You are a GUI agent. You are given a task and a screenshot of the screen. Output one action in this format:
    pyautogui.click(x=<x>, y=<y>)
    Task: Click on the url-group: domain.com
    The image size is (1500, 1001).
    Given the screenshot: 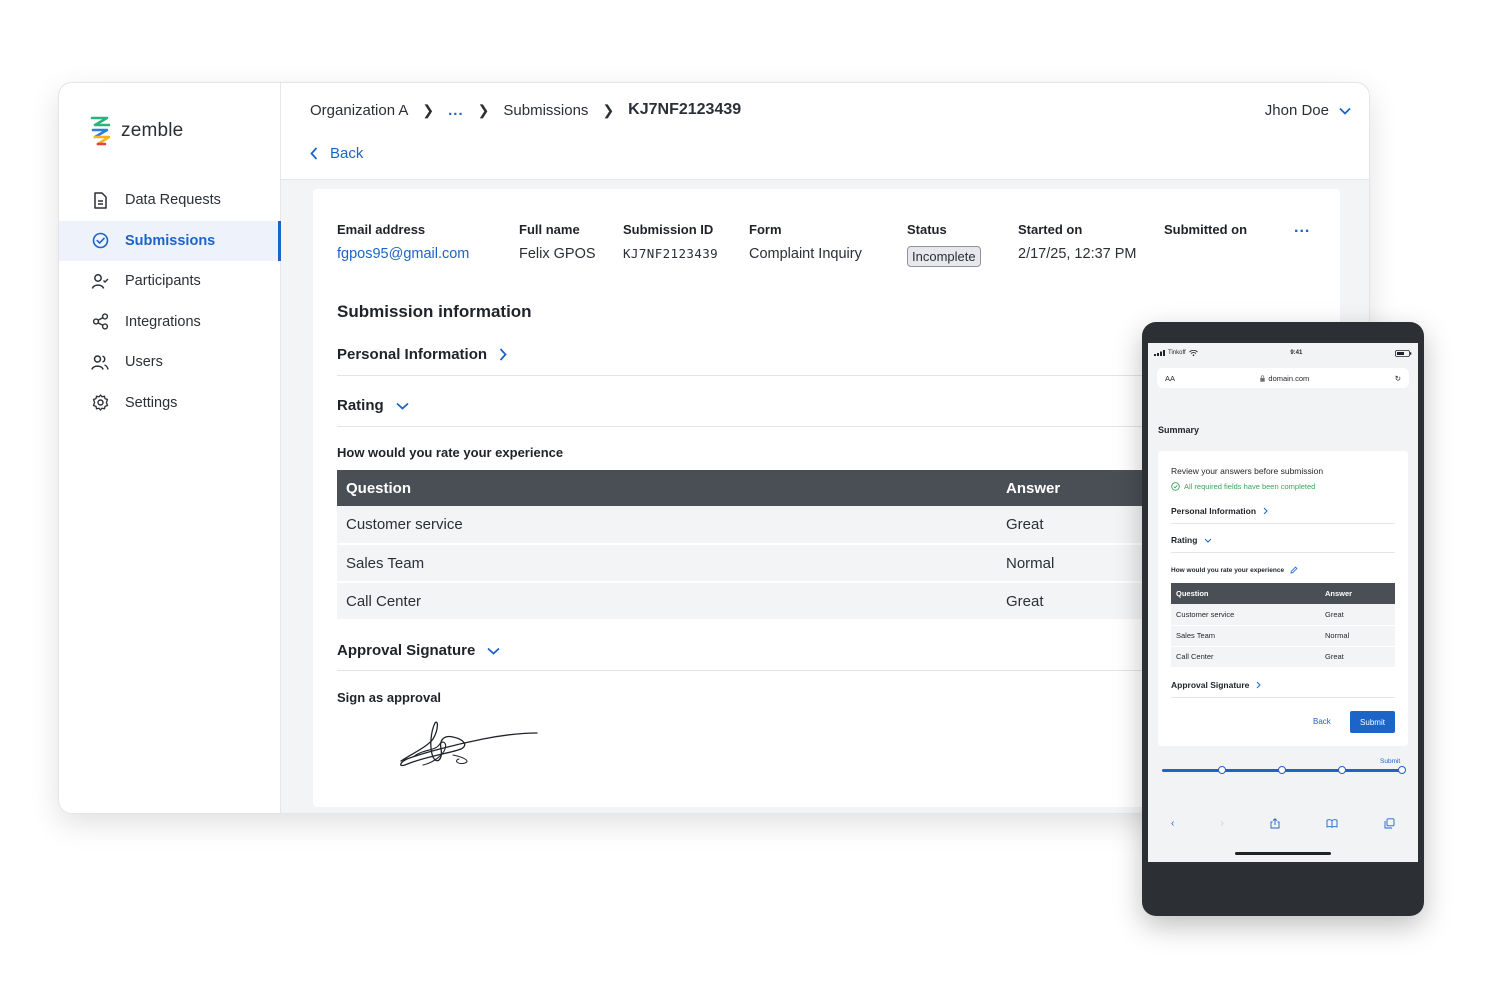 What is the action you would take?
    pyautogui.click(x=1284, y=378)
    